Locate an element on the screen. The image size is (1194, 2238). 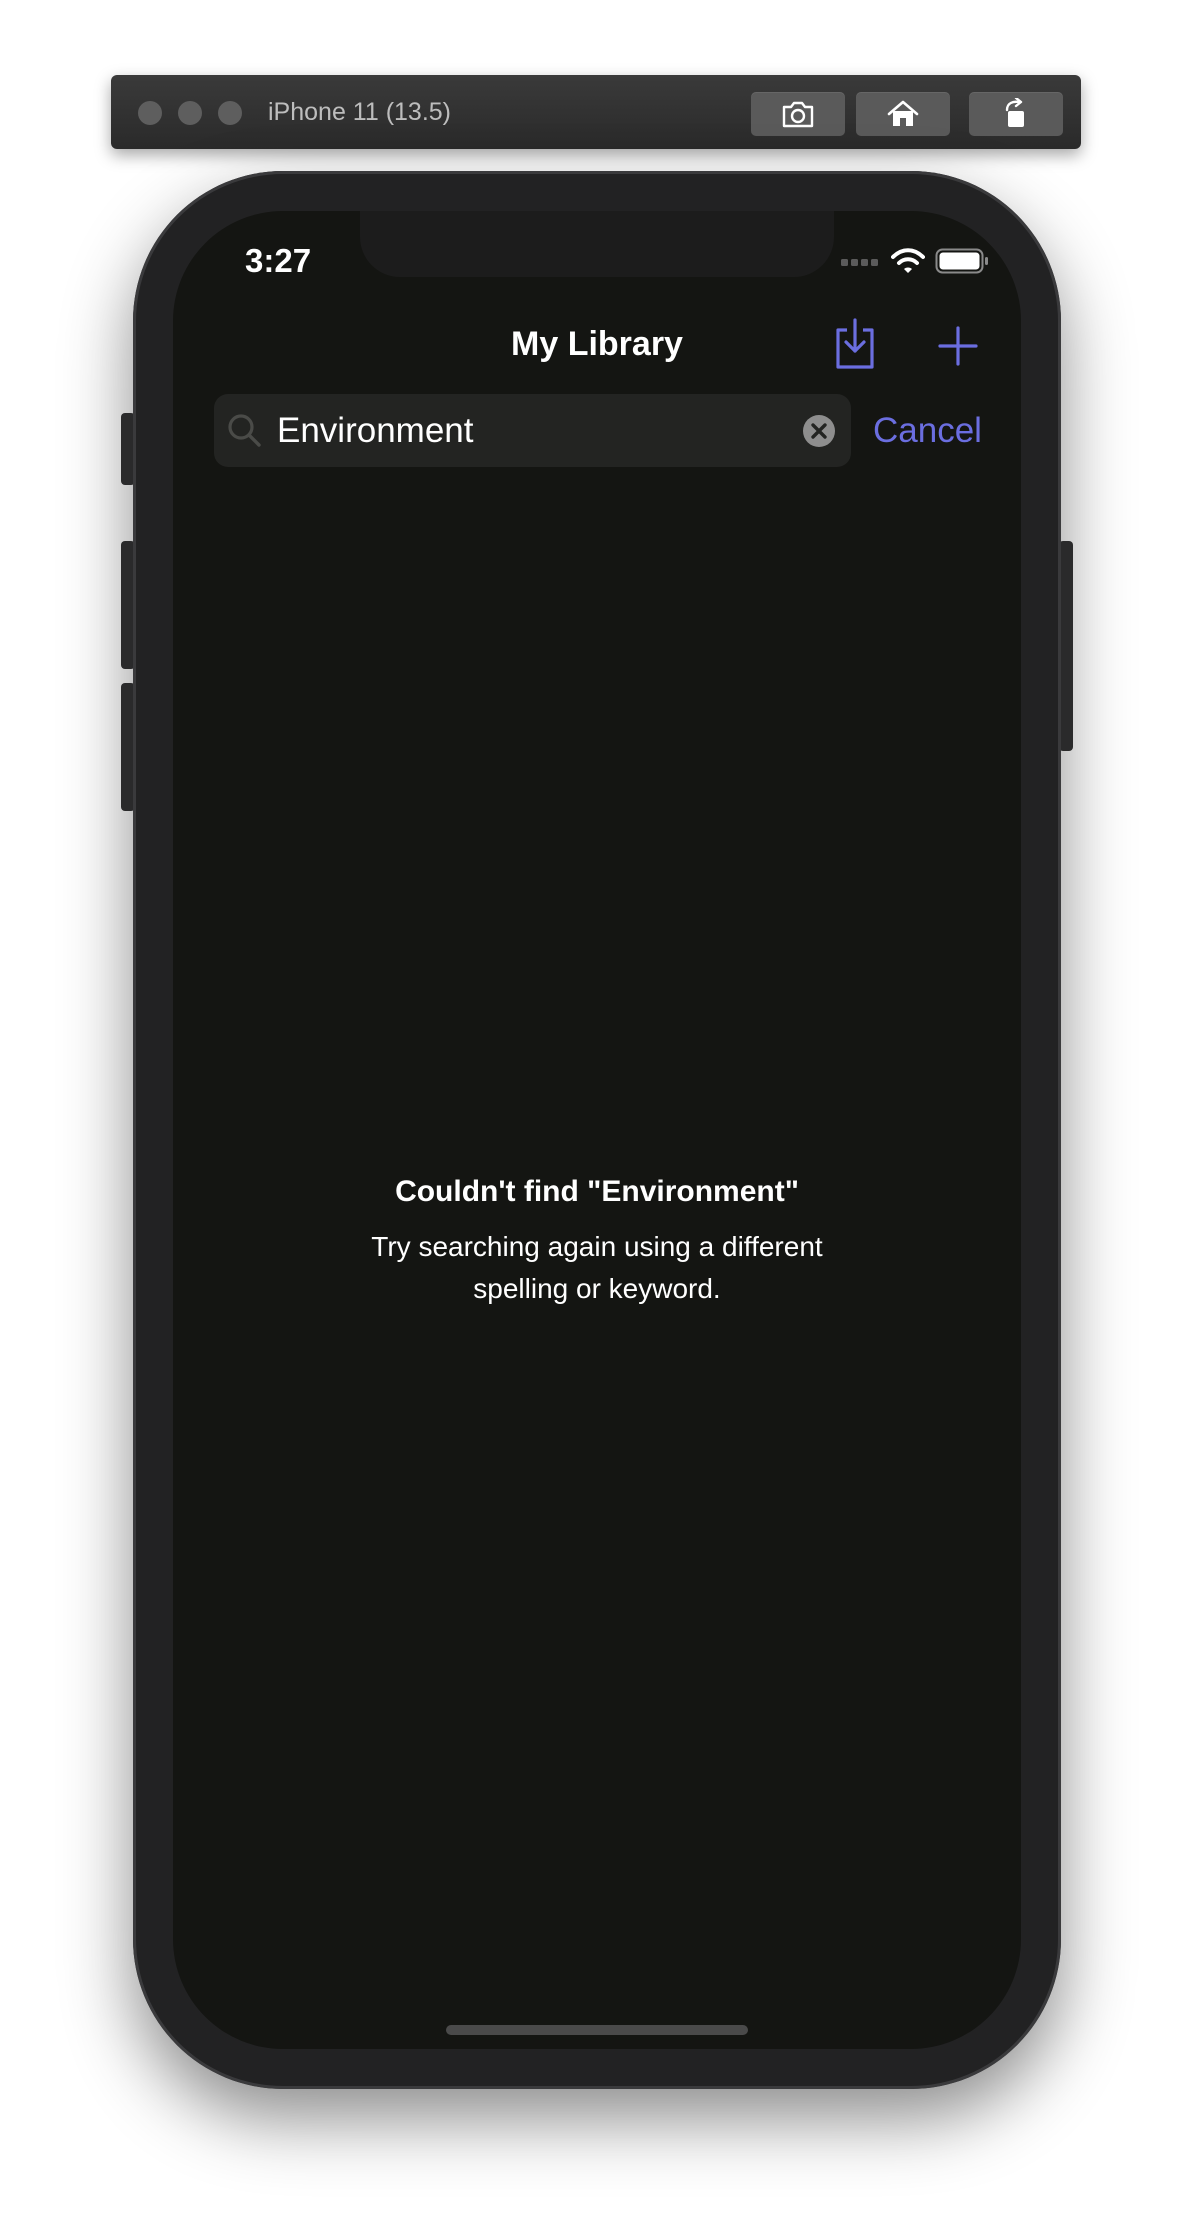
zoom-window-button is located at coordinates (230, 113).